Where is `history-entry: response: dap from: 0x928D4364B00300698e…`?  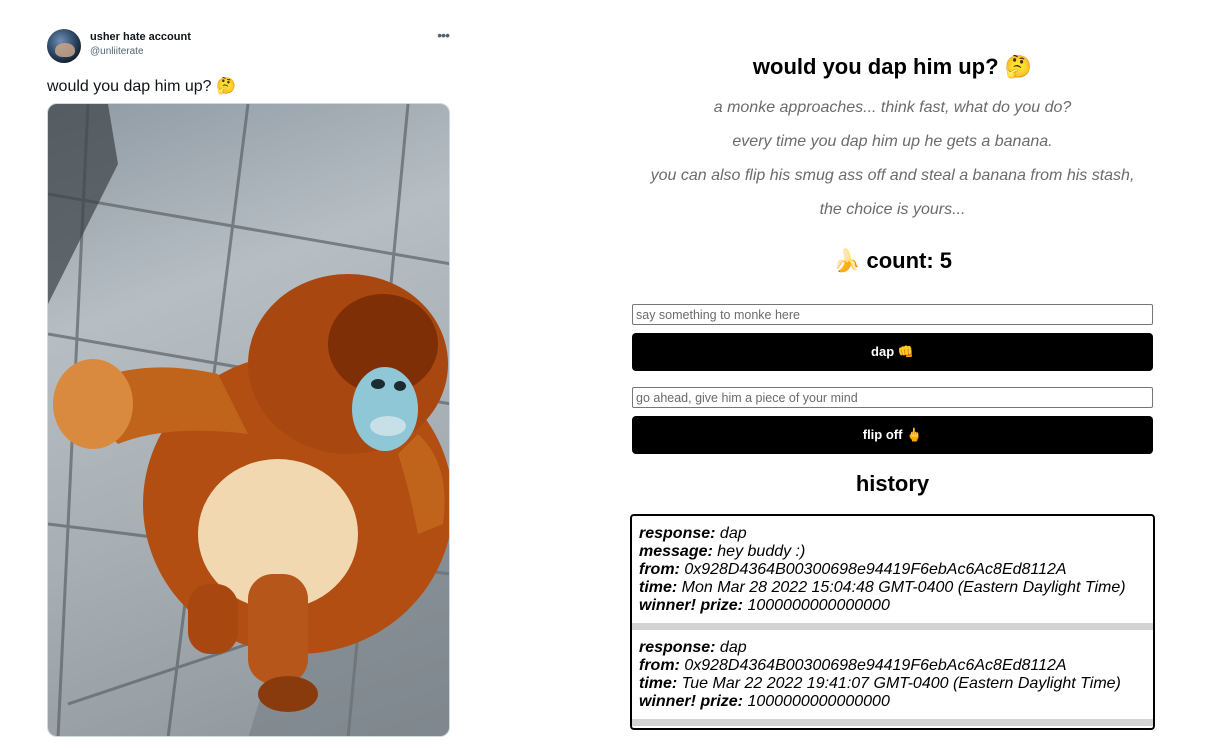 history-entry: response: dap from: 0x928D4364B00300698e… is located at coordinates (892, 674).